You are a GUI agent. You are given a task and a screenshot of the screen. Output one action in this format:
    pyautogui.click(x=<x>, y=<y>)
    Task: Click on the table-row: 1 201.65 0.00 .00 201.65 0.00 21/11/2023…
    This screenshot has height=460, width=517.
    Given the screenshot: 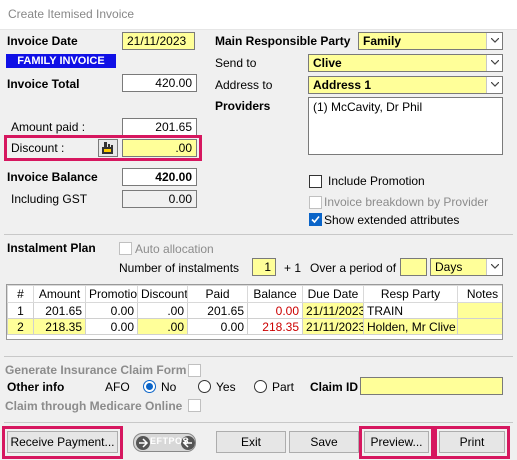 What is the action you would take?
    pyautogui.click(x=254, y=310)
    